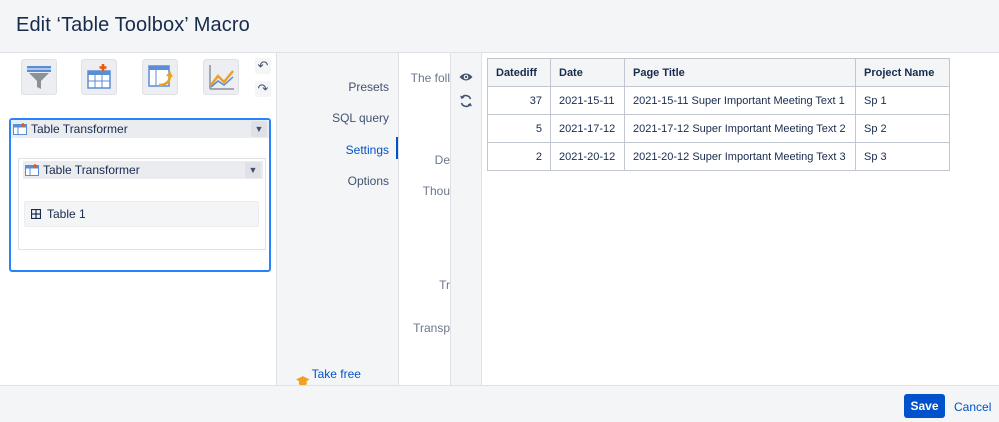 Image resolution: width=999 pixels, height=422 pixels. What do you see at coordinates (924, 406) in the screenshot?
I see `save-button: Save` at bounding box center [924, 406].